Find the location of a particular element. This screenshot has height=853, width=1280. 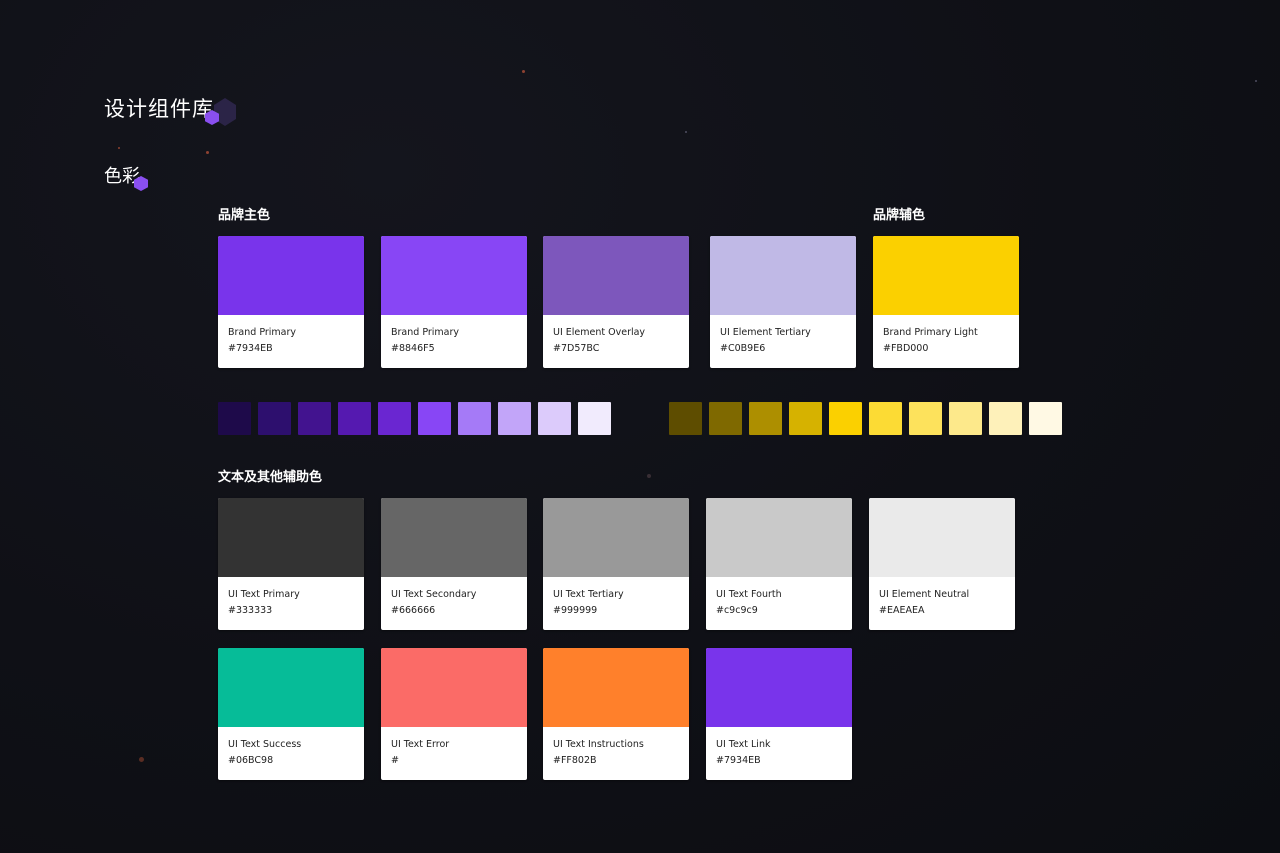

color-hex: #EAEAEA is located at coordinates (902, 610).